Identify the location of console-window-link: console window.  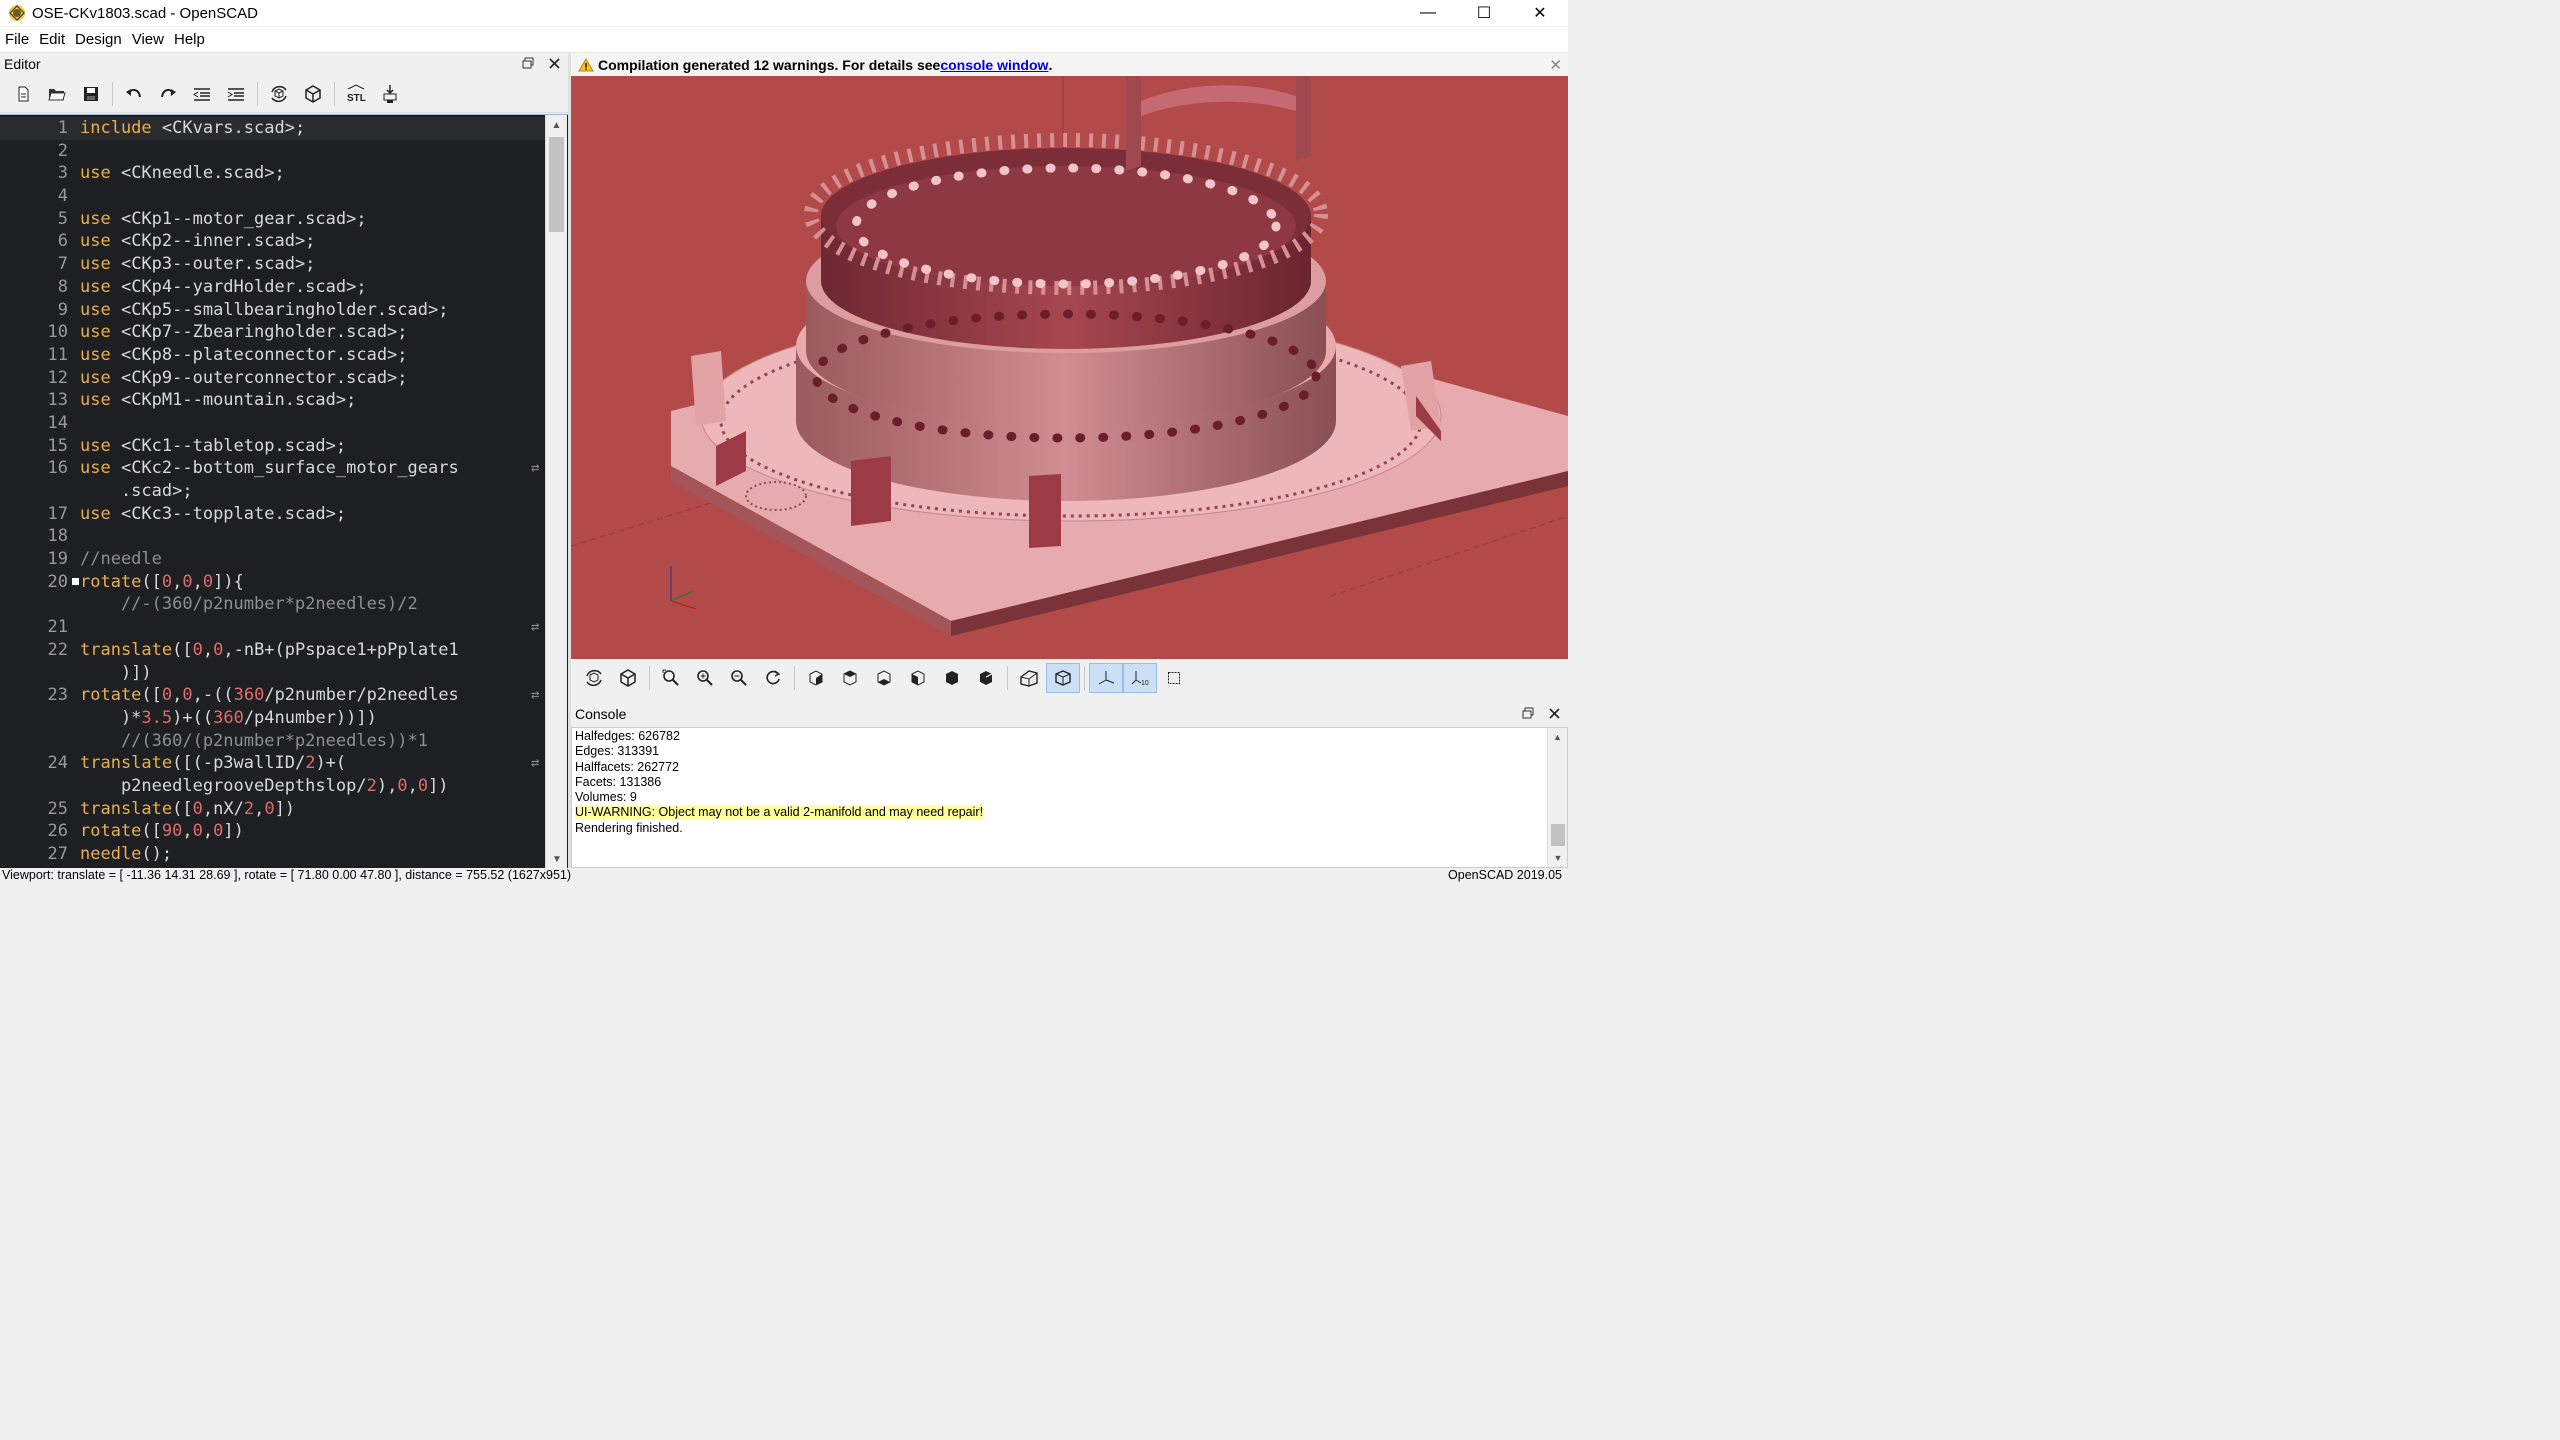
(994, 65).